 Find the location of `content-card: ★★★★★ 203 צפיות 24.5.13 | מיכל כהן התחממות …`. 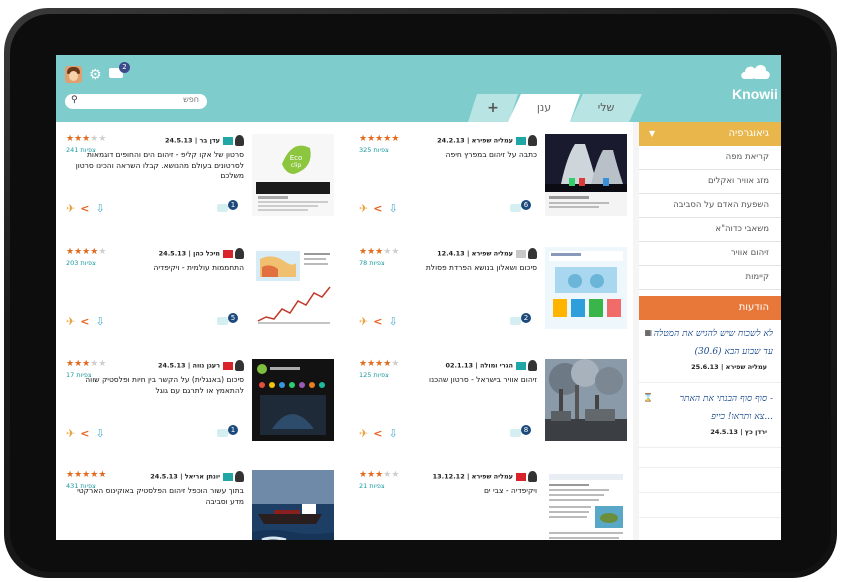

content-card: ★★★★★ 203 צפיות 24.5.13 | מיכל כהן התחממות … is located at coordinates (201, 290).